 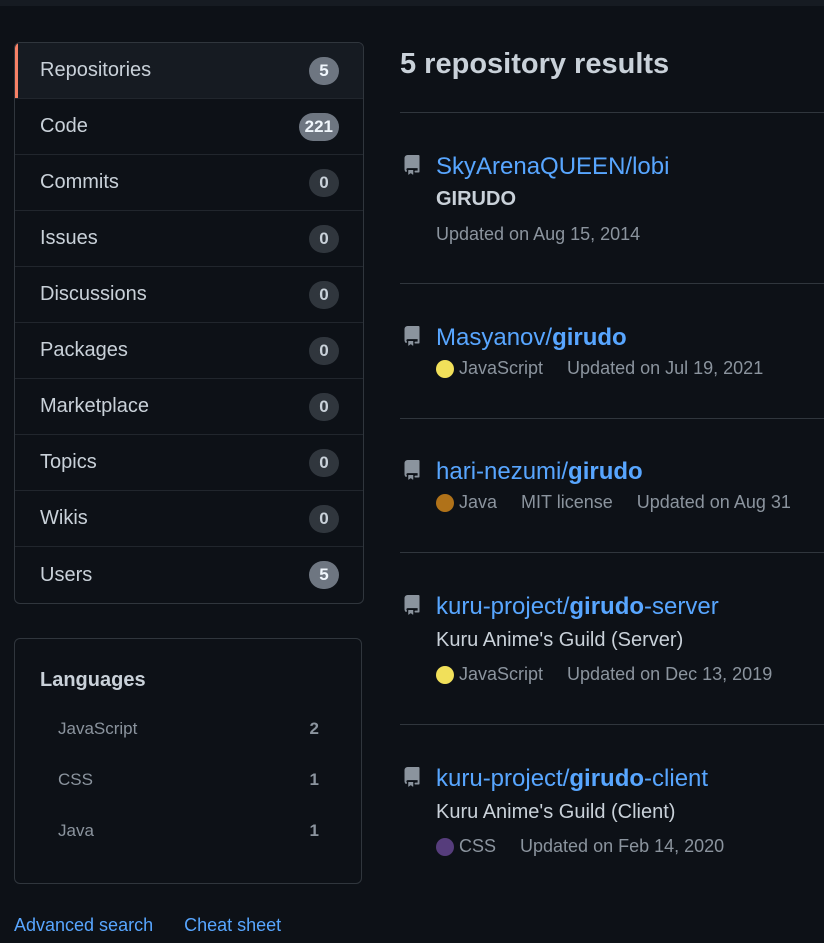 I want to click on footer-links: Advanced search Cheat sheet, so click(x=160, y=925).